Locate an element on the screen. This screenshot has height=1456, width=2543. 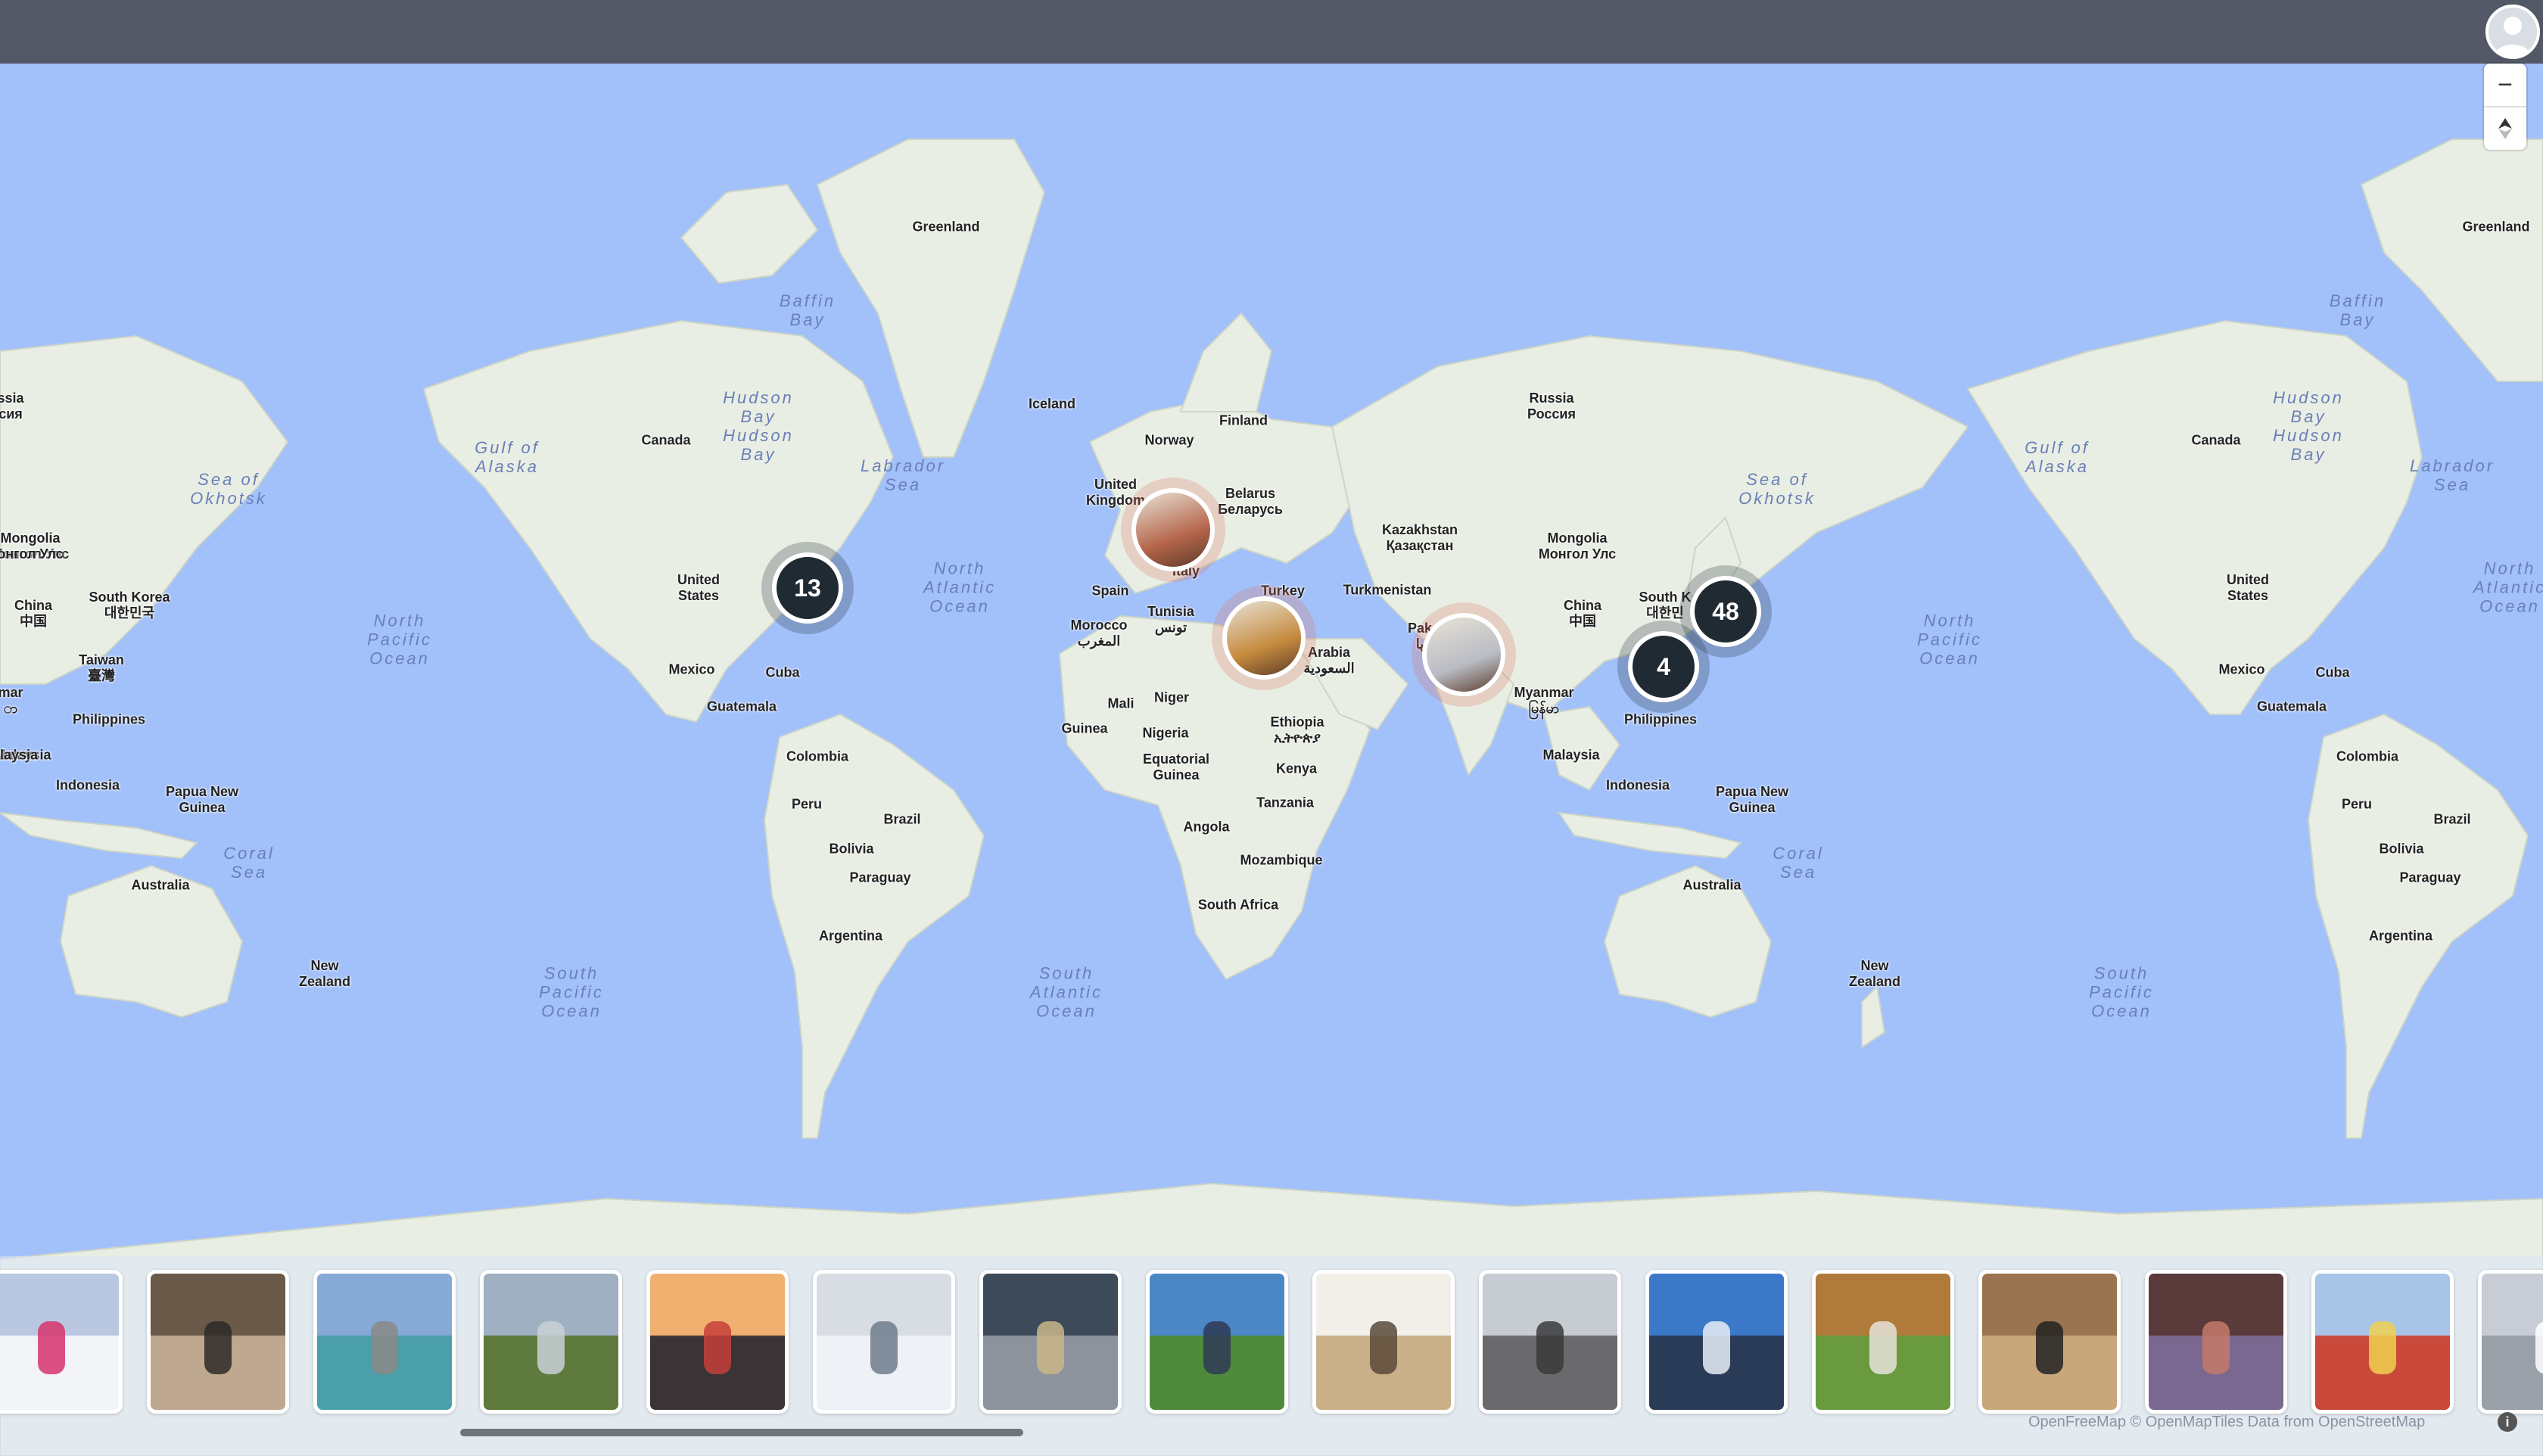
photo-marker-europe is located at coordinates (1173, 529).